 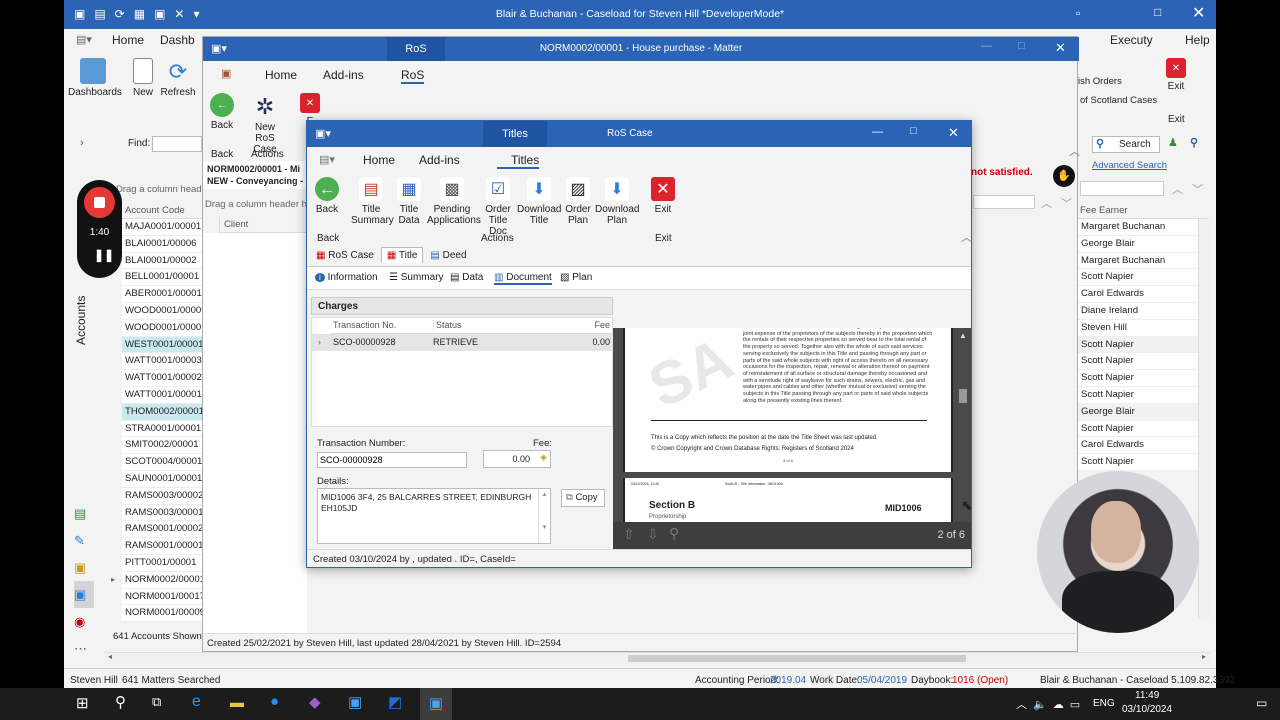 I want to click on matter-filter-input, so click(x=1004, y=202).